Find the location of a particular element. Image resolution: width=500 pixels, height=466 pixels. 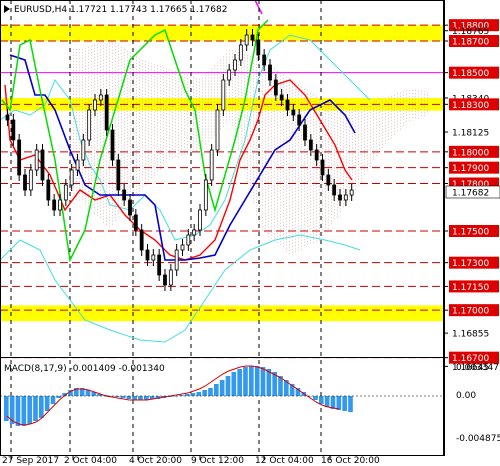

price-level-label: 1.18000 is located at coordinates (470, 153).